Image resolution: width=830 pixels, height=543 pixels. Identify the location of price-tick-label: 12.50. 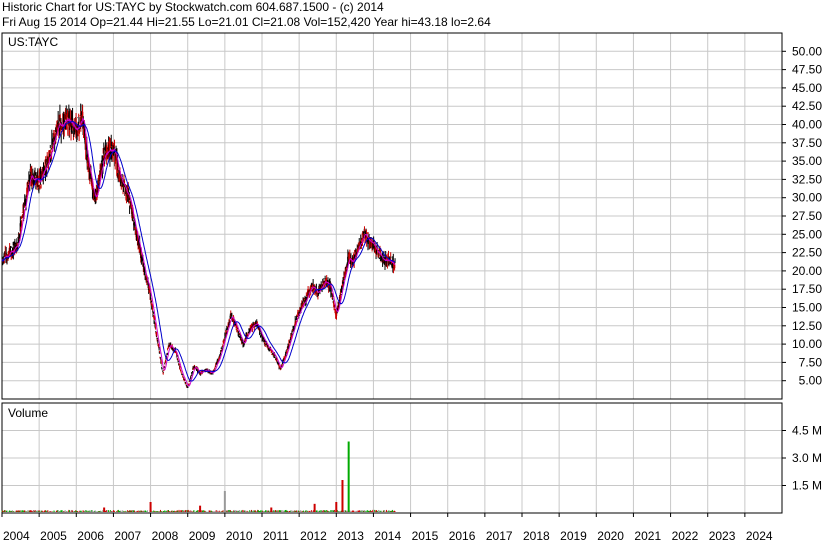
(807, 326).